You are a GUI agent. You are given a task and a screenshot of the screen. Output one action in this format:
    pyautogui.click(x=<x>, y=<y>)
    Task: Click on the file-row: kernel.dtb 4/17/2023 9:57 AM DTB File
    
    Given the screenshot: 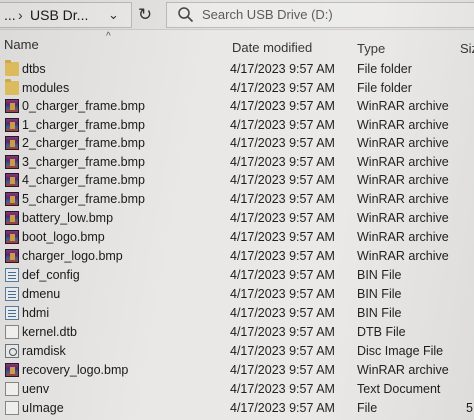 What is the action you would take?
    pyautogui.click(x=237, y=332)
    